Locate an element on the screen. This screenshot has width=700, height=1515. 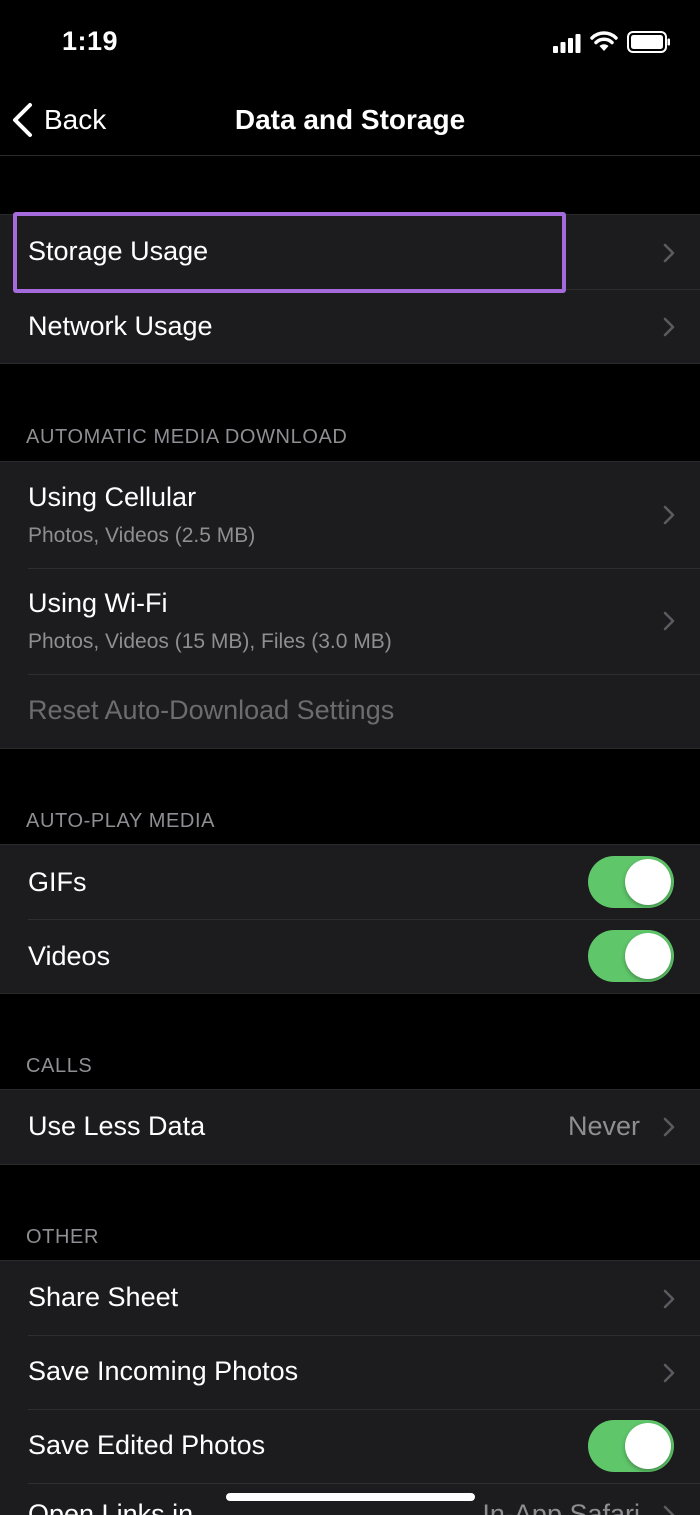
network-usage-label: Network Usage is located at coordinates (120, 326).